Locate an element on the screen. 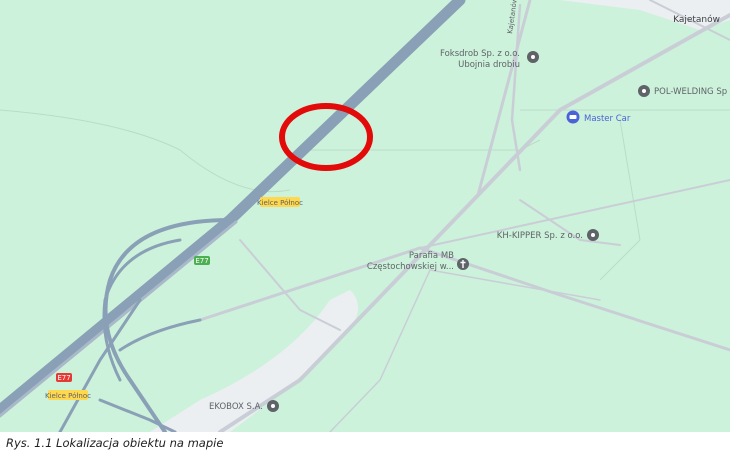 The height and width of the screenshot is (455, 730). town-label-kajetanow: Kajetanów is located at coordinates (696, 19).